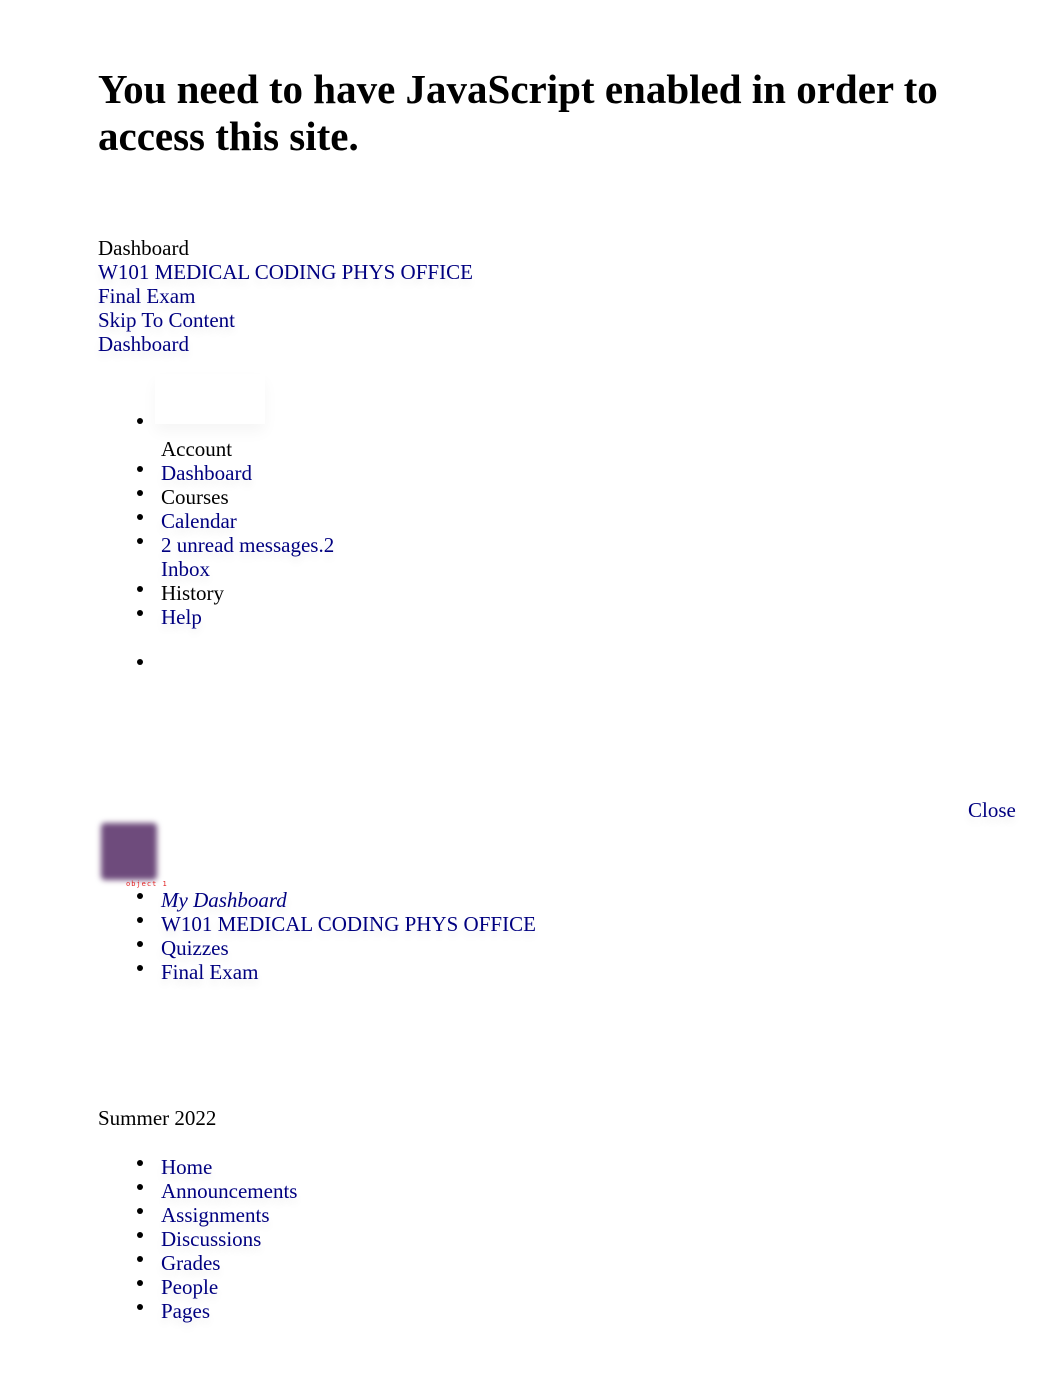 Image resolution: width=1062 pixels, height=1377 pixels. What do you see at coordinates (248, 545) in the screenshot?
I see `unread-messages-badge: 2 unread messages.2` at bounding box center [248, 545].